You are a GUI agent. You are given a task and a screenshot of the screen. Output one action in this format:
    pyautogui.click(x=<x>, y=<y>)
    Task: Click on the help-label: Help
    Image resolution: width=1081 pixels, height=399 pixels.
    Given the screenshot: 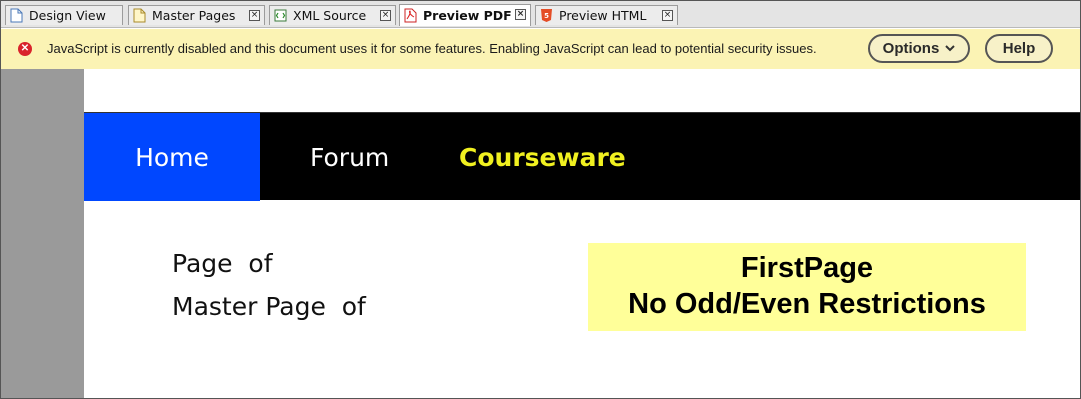 What is the action you would take?
    pyautogui.click(x=1019, y=48)
    